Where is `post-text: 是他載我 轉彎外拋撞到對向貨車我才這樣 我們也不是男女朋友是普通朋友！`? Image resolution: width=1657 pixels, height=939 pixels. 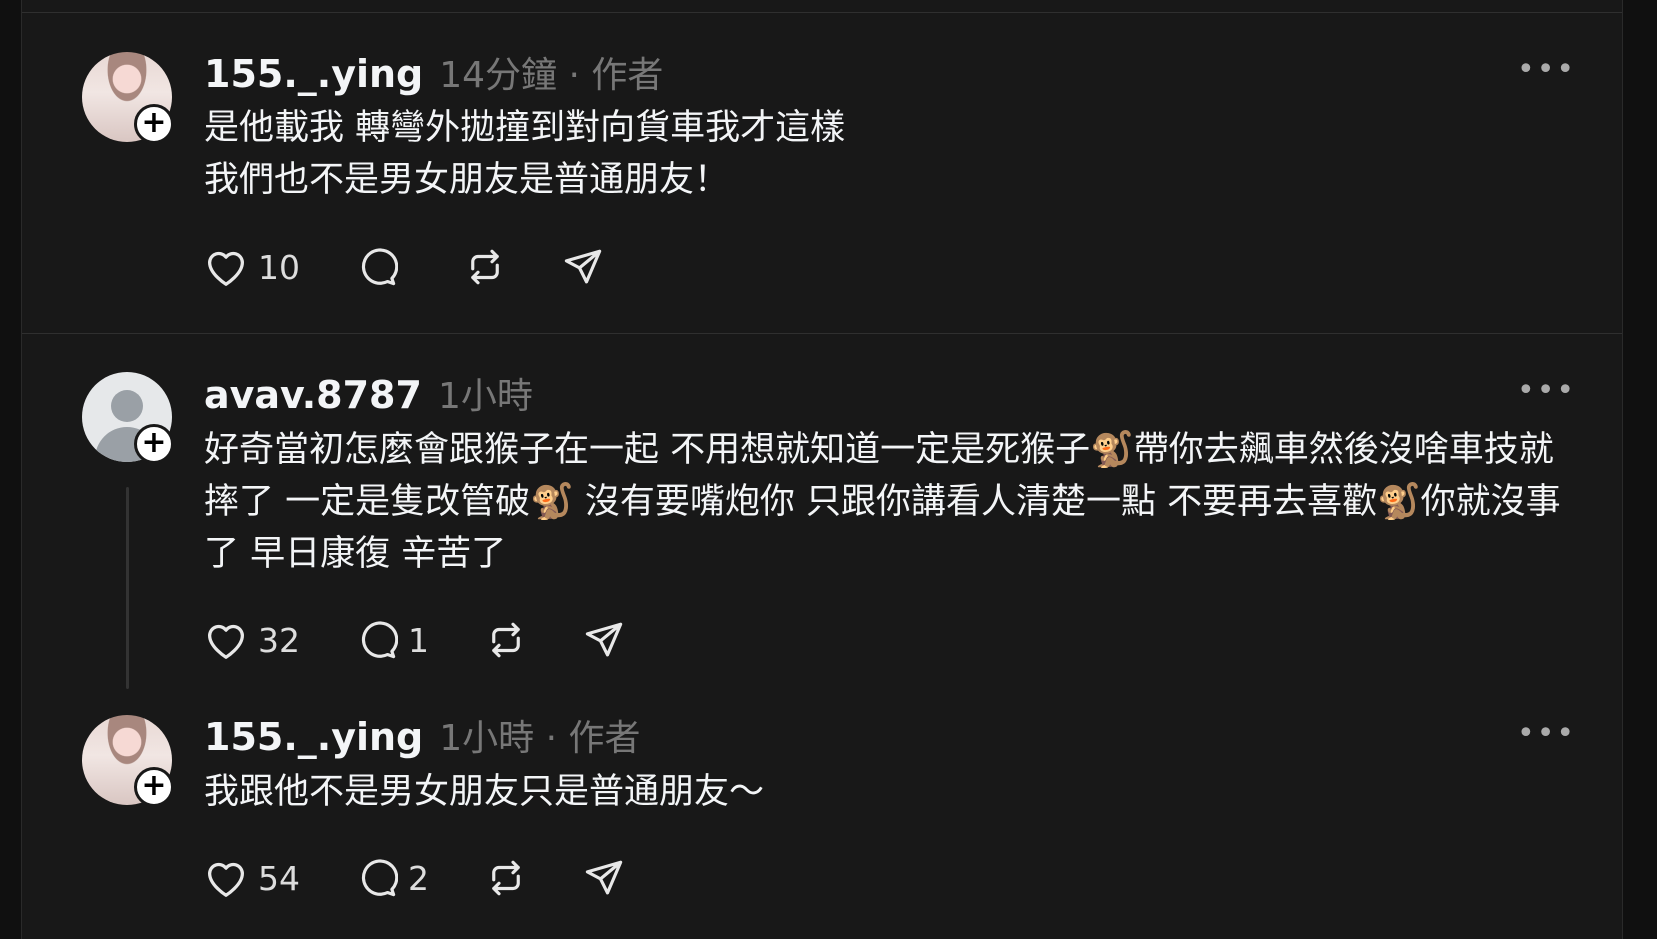
post-text: 是他載我 轉彎外拋撞到對向貨車我才這樣 我們也不是男女朋友是普通朋友！ is located at coordinates (525, 154).